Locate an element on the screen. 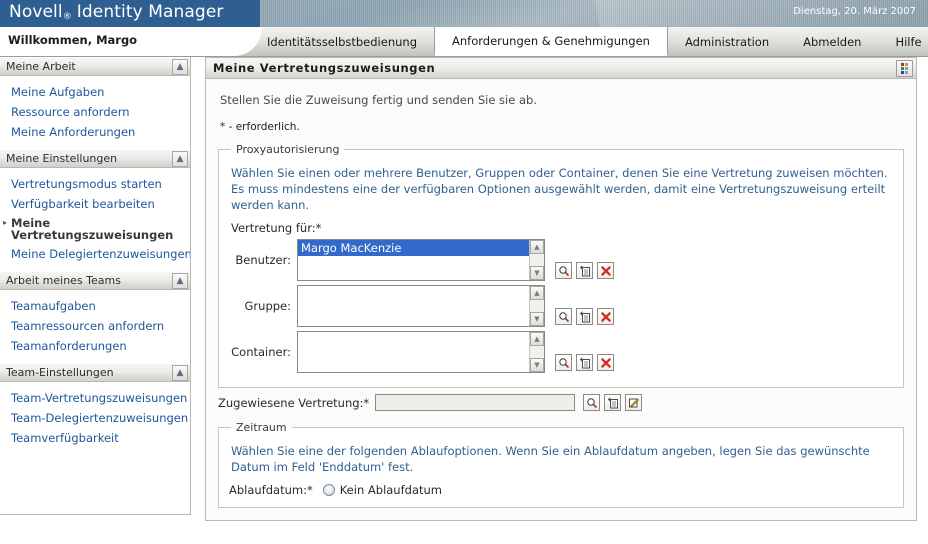  group-action-icons is located at coordinates (586, 317).